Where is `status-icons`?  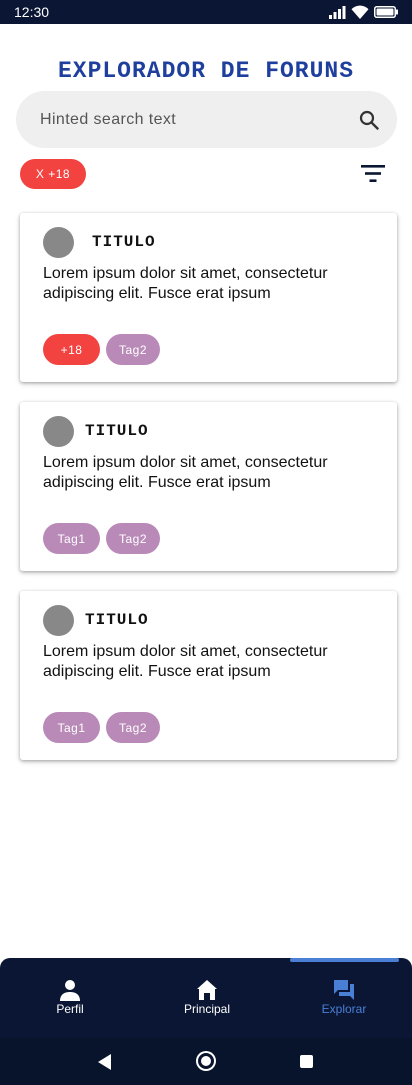
status-icons is located at coordinates (363, 12).